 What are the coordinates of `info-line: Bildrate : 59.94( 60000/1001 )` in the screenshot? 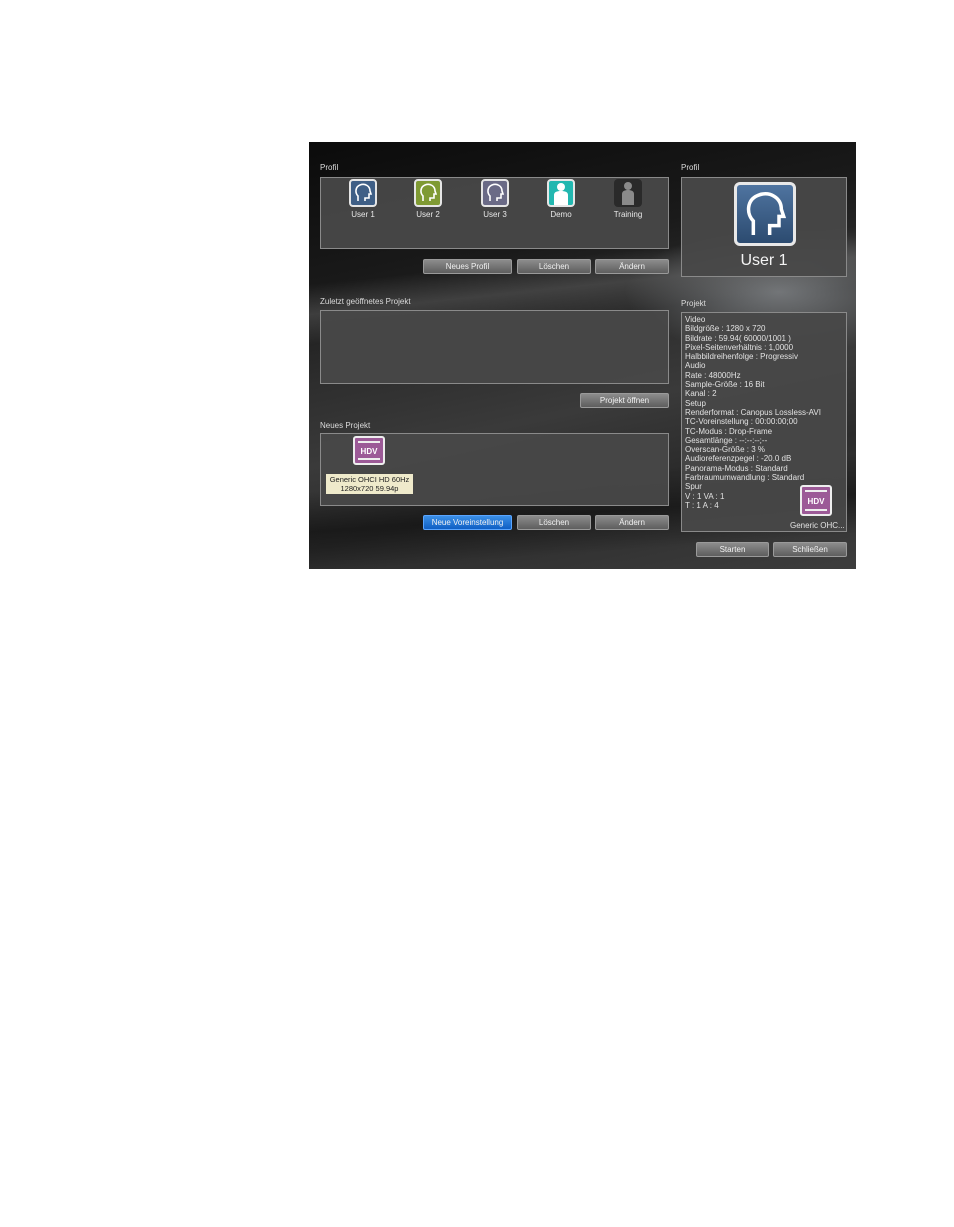 It's located at (738, 338).